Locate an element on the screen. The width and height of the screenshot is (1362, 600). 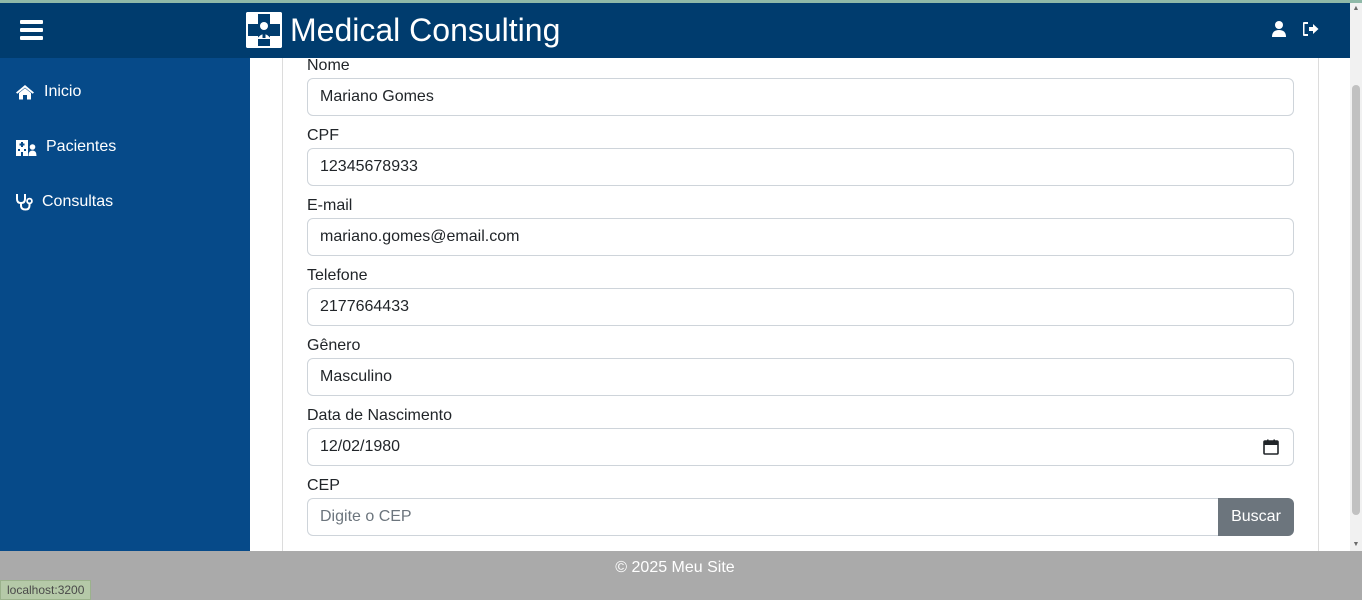
cpf-label: CPF is located at coordinates (323, 135).